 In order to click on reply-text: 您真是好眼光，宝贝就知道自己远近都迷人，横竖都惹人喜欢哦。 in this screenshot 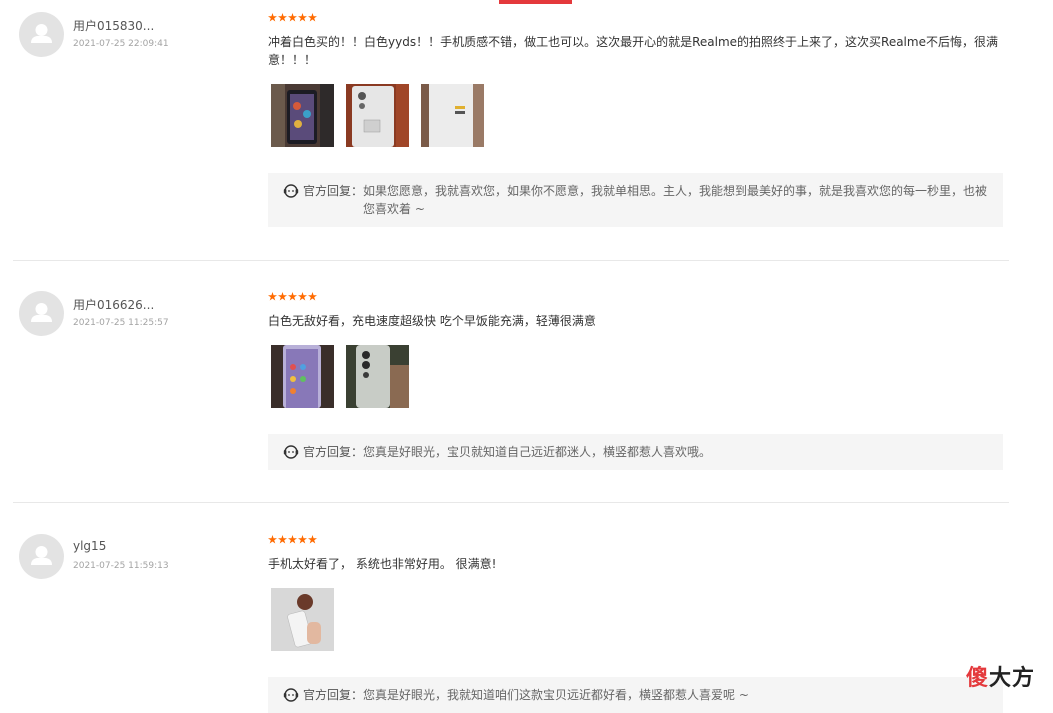, I will do `click(537, 452)`.